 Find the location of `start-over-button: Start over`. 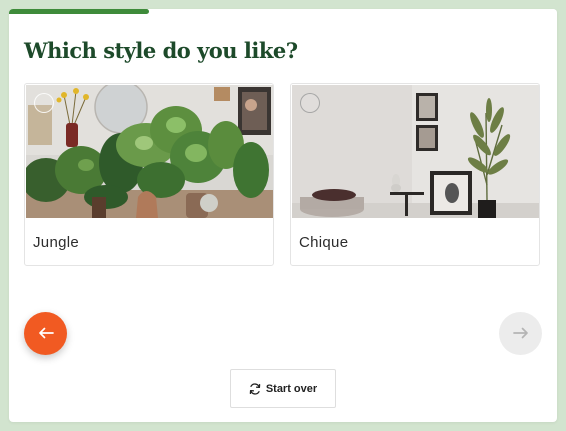

start-over-button: Start over is located at coordinates (283, 388).